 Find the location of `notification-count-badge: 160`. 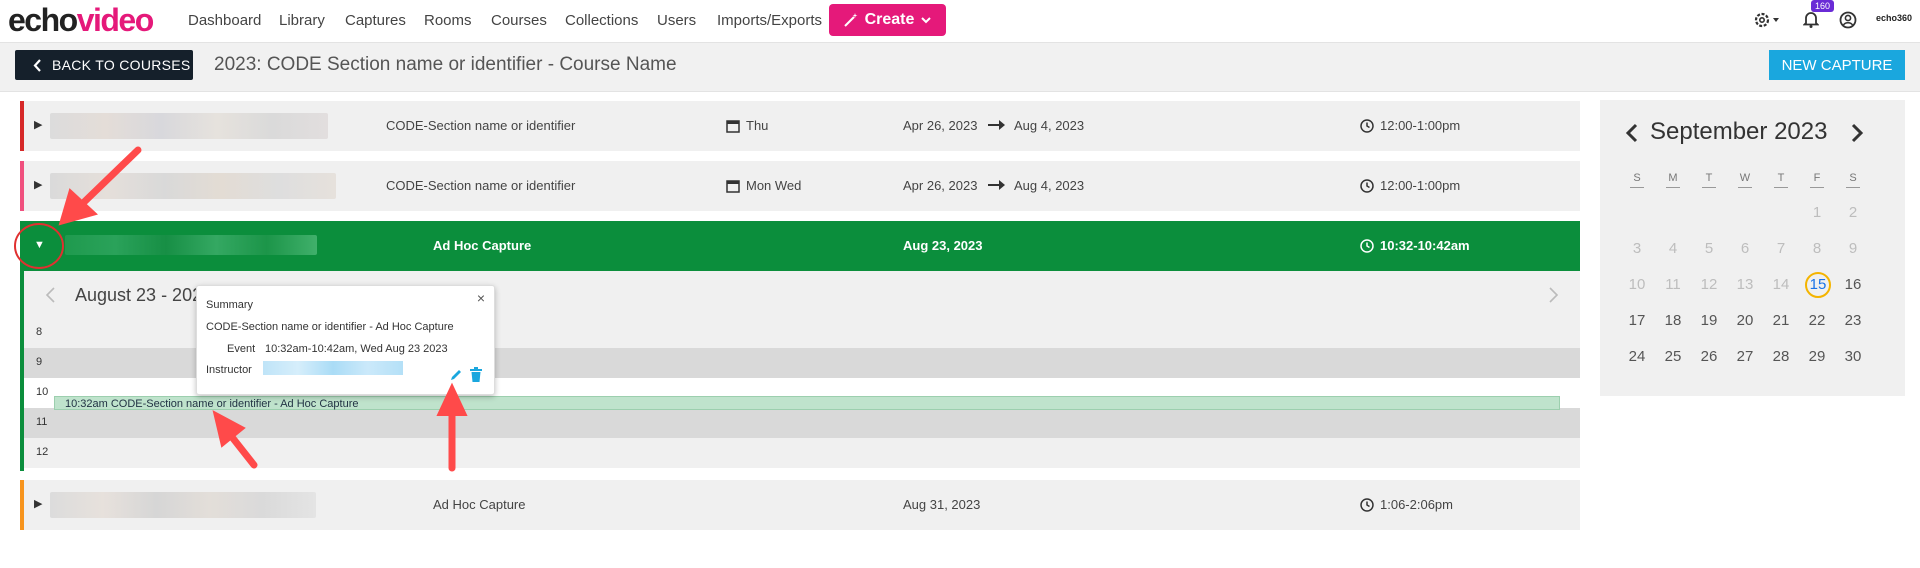

notification-count-badge: 160 is located at coordinates (1823, 6).